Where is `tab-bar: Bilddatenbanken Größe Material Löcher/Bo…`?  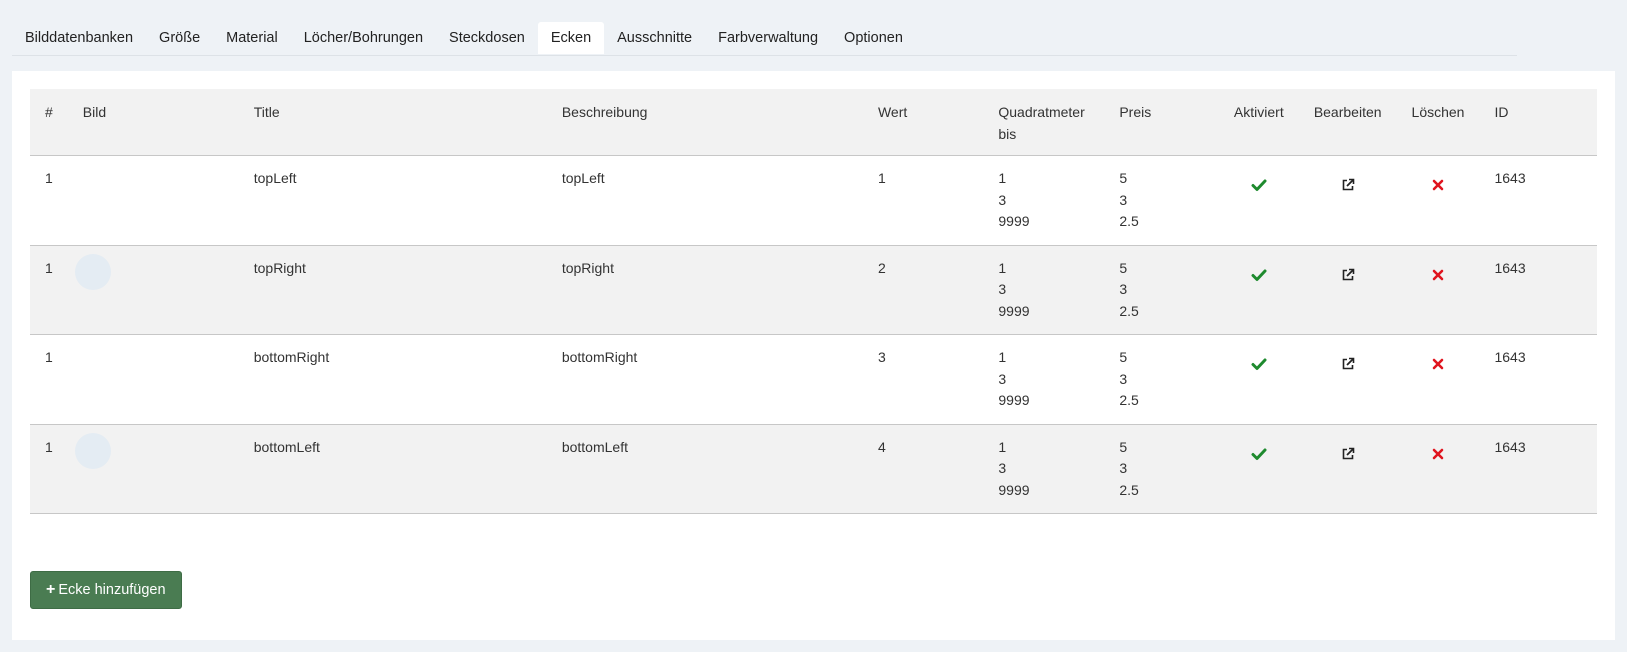 tab-bar: Bilddatenbanken Größe Material Löcher/Bo… is located at coordinates (764, 39).